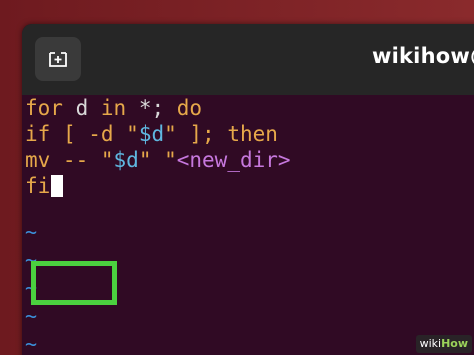 This screenshot has height=355, width=474. I want to click on new-tab-button, so click(58, 59).